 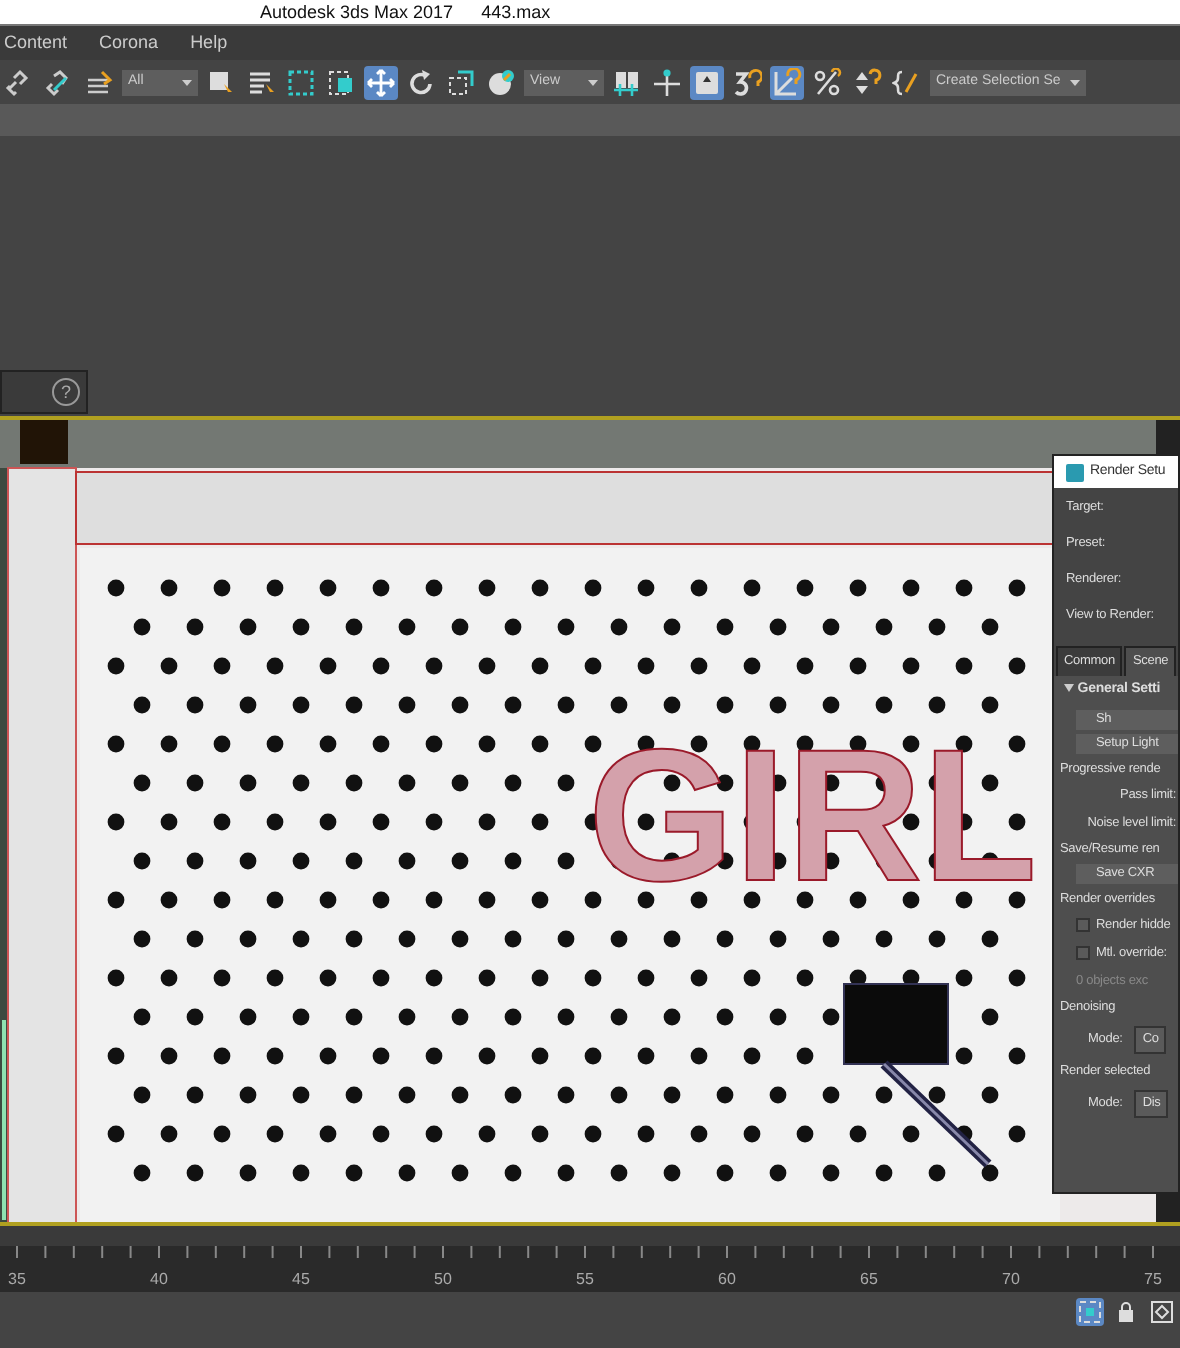 I want to click on zoom-extents-icon, so click(x=1090, y=1312).